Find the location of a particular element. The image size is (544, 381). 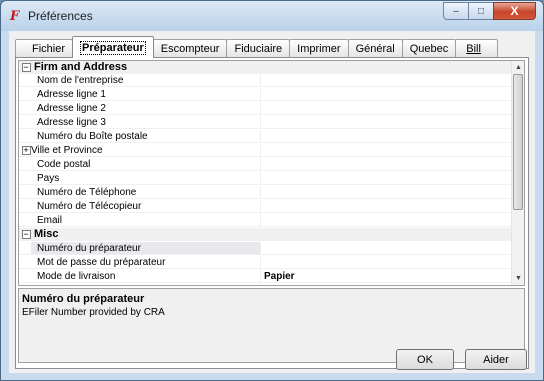

tab-general: Général is located at coordinates (375, 48).